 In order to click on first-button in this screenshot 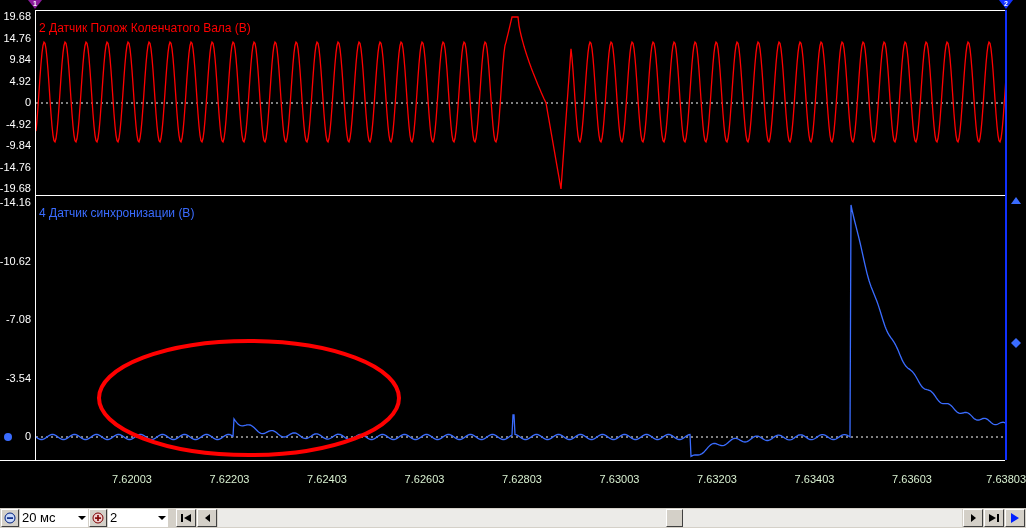, I will do `click(186, 518)`.